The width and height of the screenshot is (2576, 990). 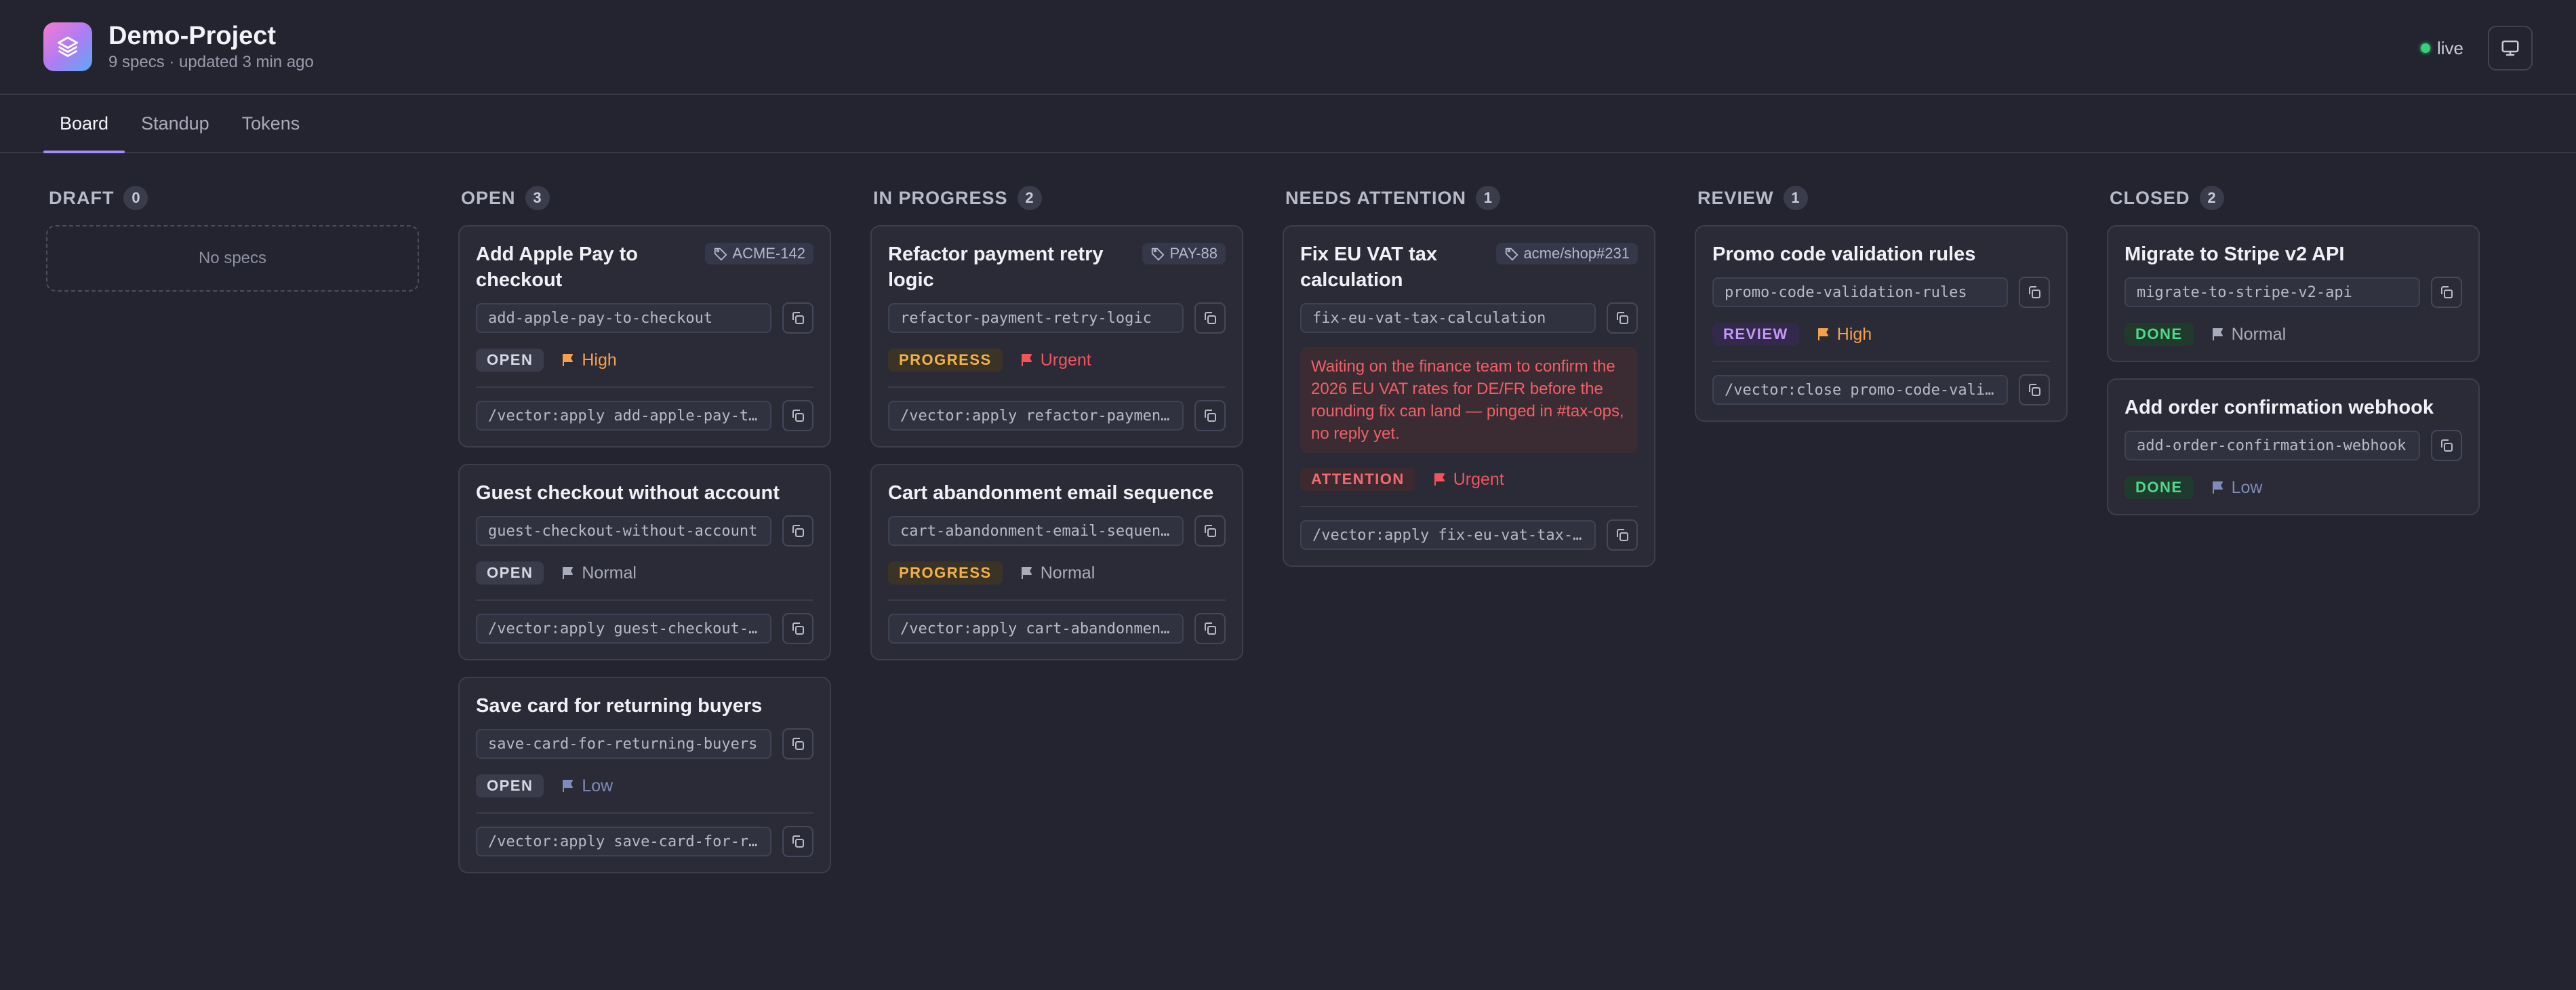 I want to click on command-field: /vector:apply fix-eu-vat-tax-calculation, so click(x=1448, y=535).